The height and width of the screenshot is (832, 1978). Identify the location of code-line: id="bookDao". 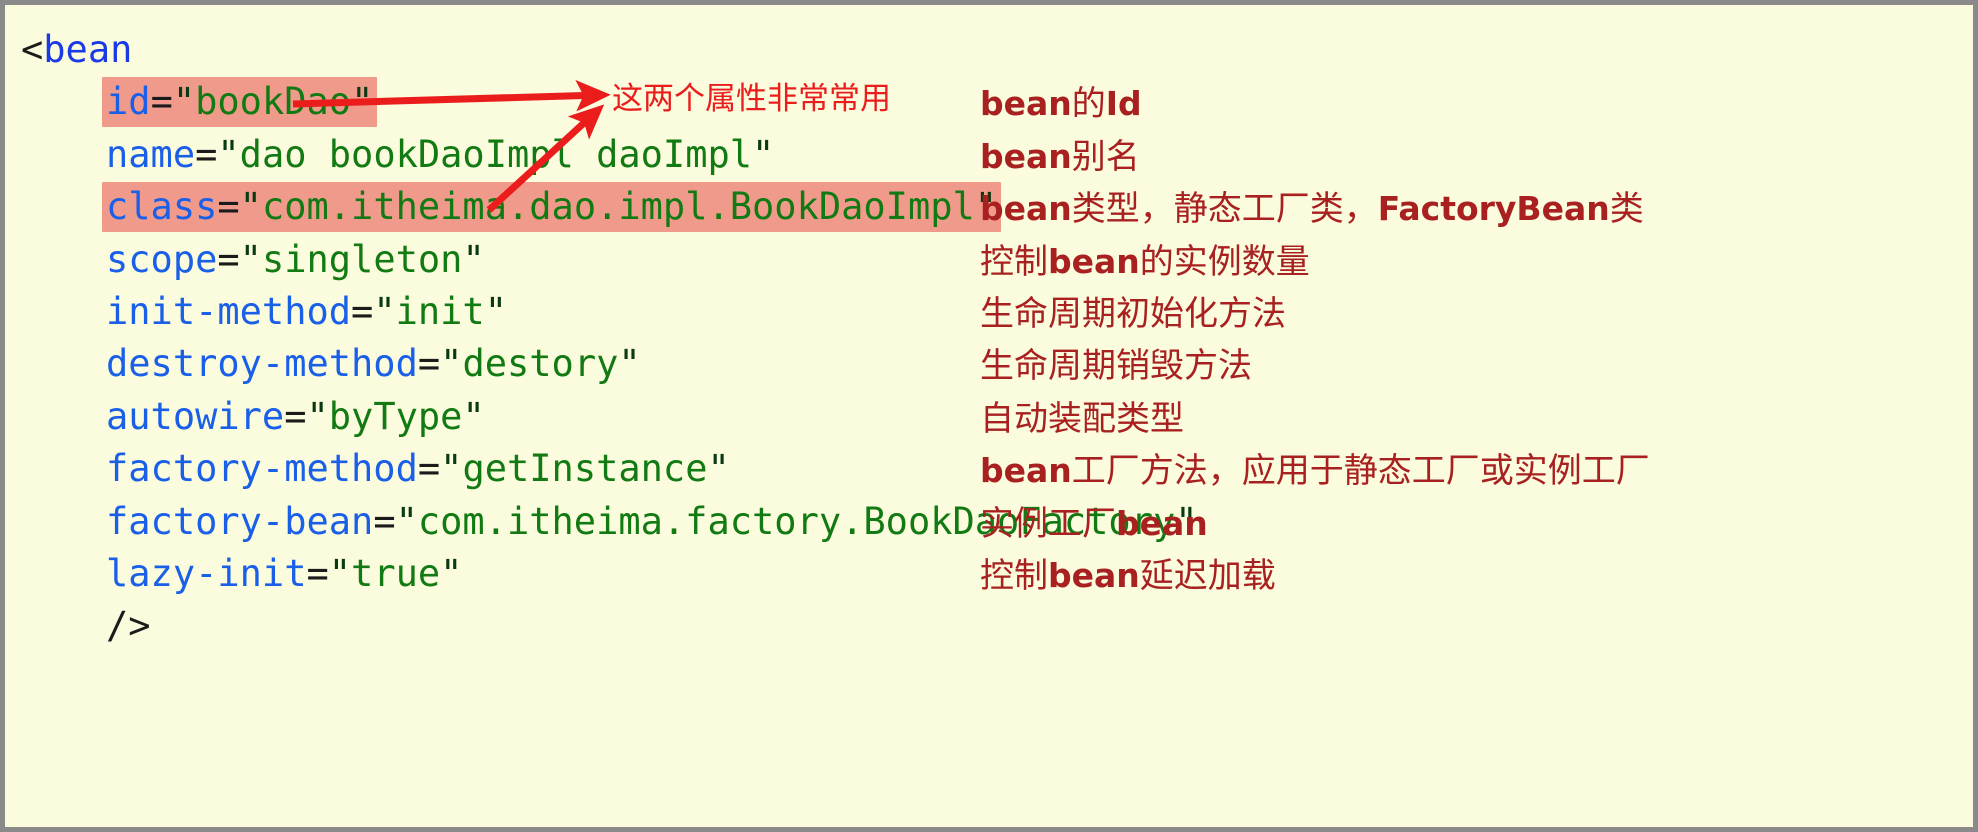
(240, 102).